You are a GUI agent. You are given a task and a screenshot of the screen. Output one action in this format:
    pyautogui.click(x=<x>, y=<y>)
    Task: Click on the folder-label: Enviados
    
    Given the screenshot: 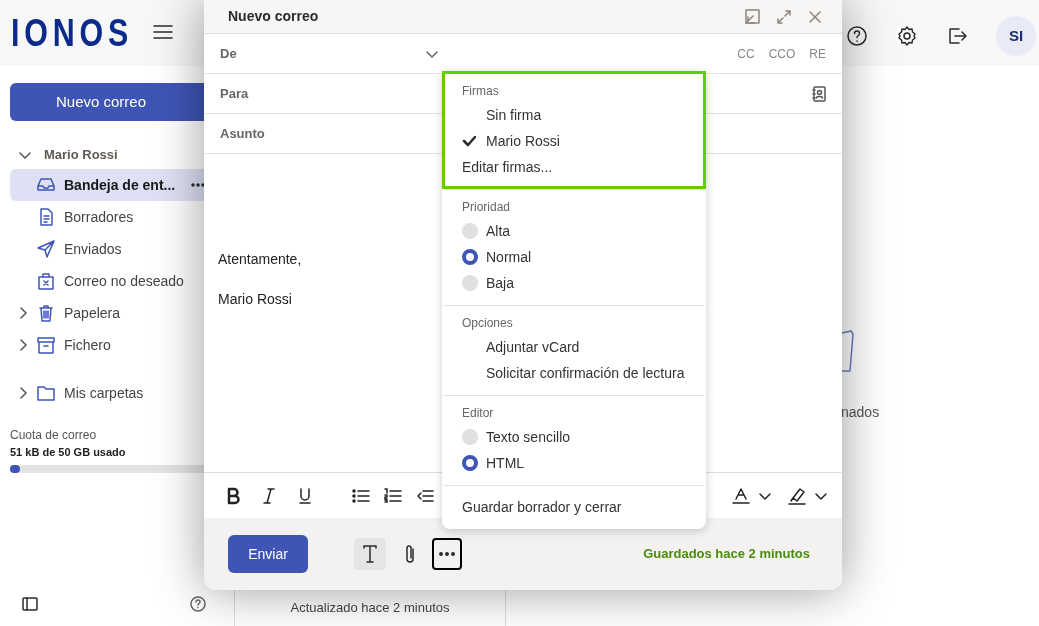 What is the action you would take?
    pyautogui.click(x=93, y=249)
    